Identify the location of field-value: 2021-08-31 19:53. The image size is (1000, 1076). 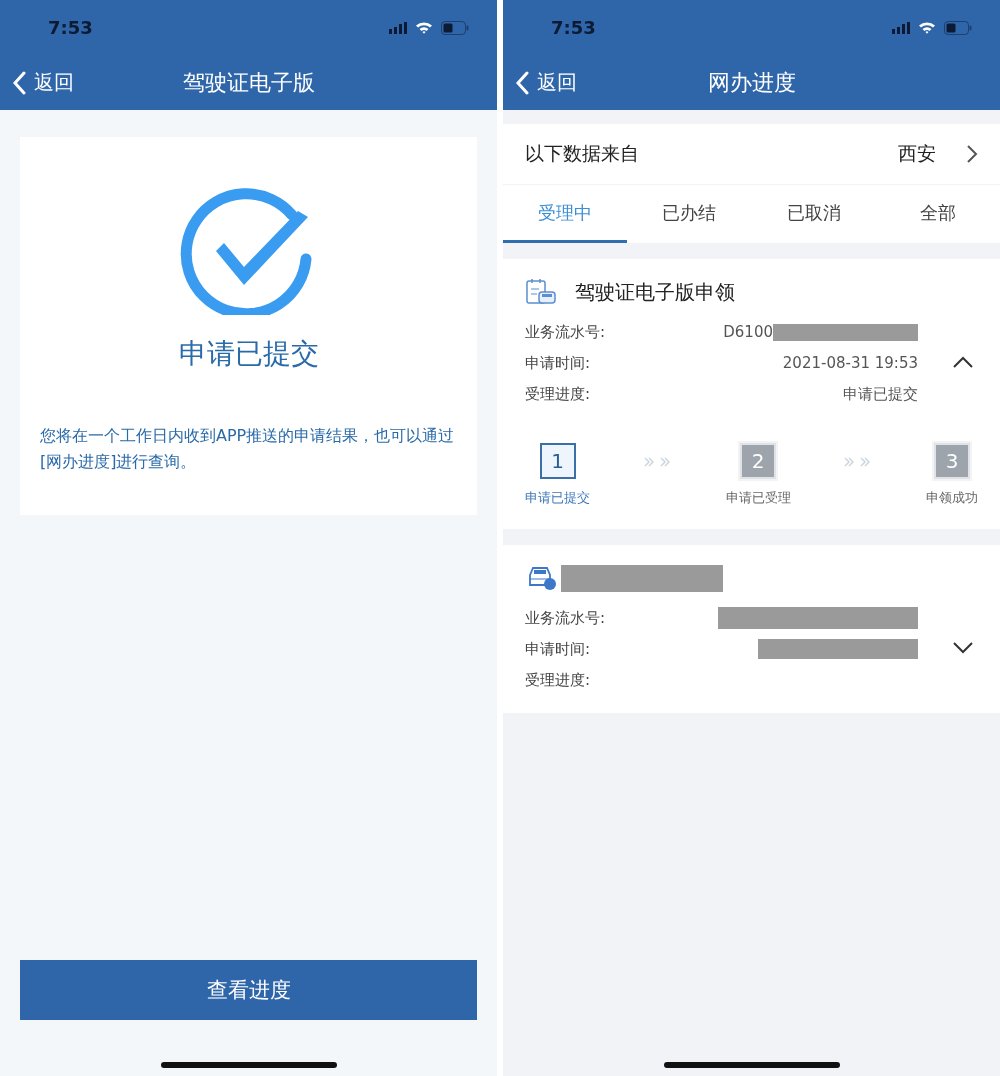
(850, 363).